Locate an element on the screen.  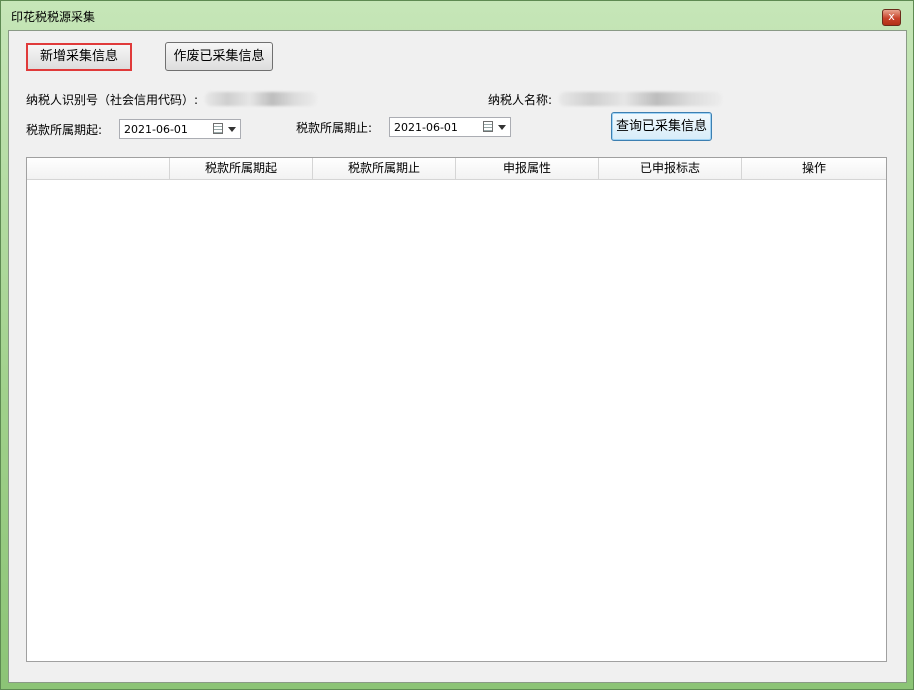
taxpayer-name-redacted is located at coordinates (640, 99).